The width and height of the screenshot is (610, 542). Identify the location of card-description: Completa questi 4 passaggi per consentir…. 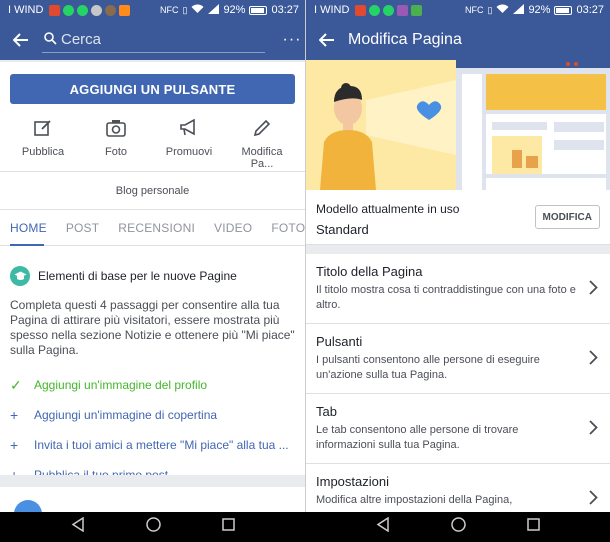
(152, 327).